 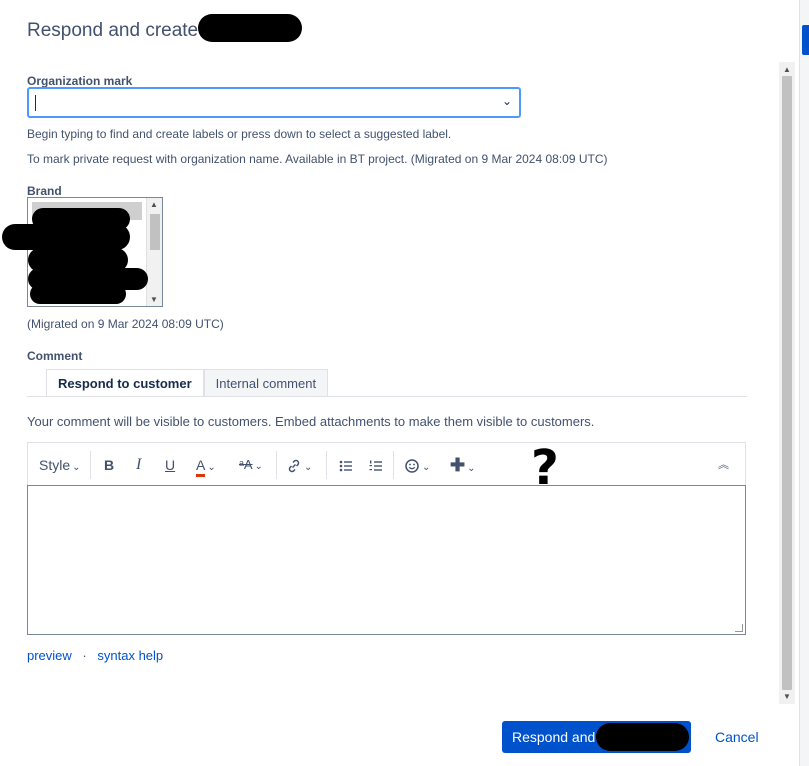 What do you see at coordinates (125, 383) in the screenshot?
I see `tab-respond-to-customer: Respond to customer` at bounding box center [125, 383].